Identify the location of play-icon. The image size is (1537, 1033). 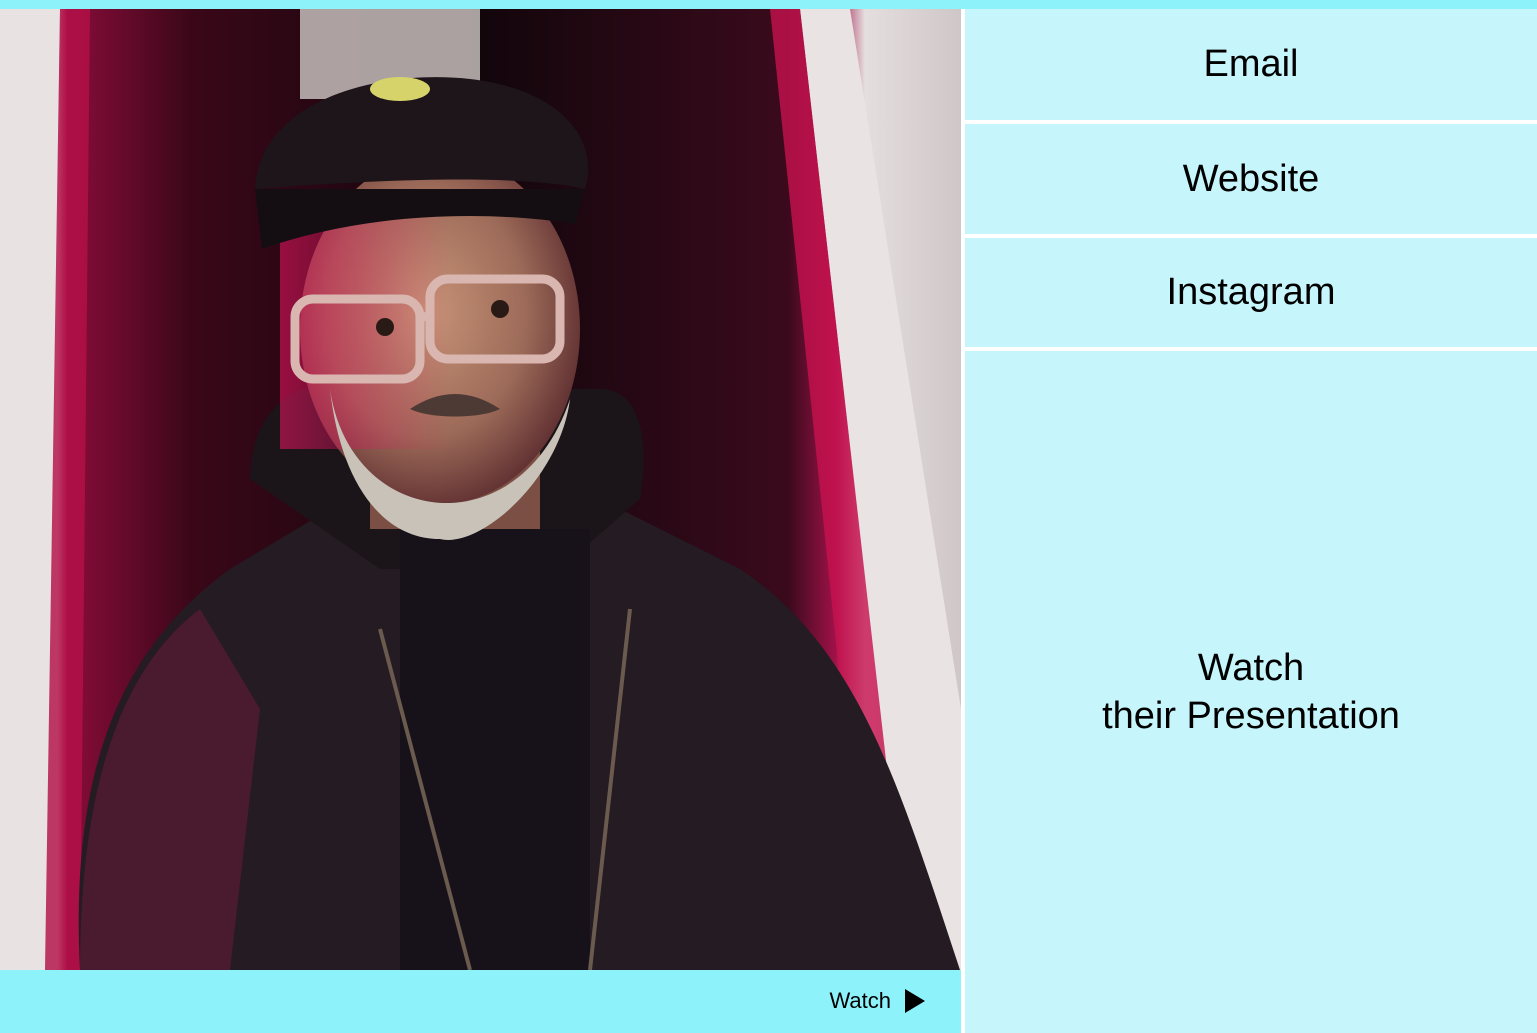
(915, 1001).